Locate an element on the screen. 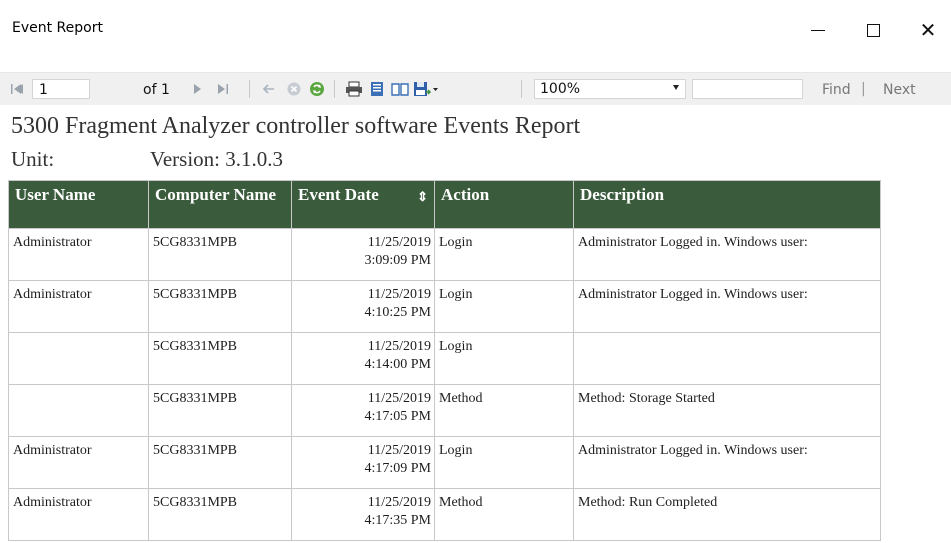 The height and width of the screenshot is (543, 951). page-count-label: of 1 is located at coordinates (156, 90).